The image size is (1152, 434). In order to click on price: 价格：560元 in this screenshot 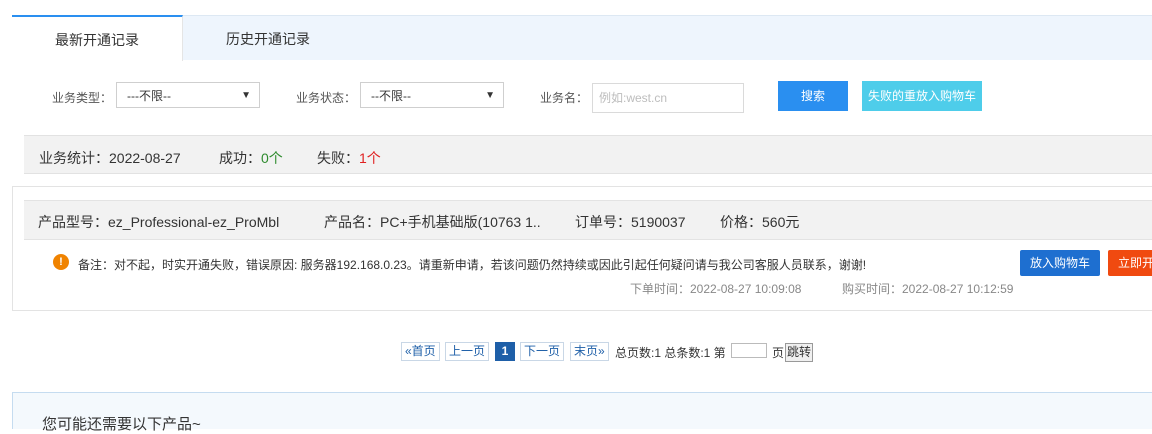, I will do `click(760, 222)`.